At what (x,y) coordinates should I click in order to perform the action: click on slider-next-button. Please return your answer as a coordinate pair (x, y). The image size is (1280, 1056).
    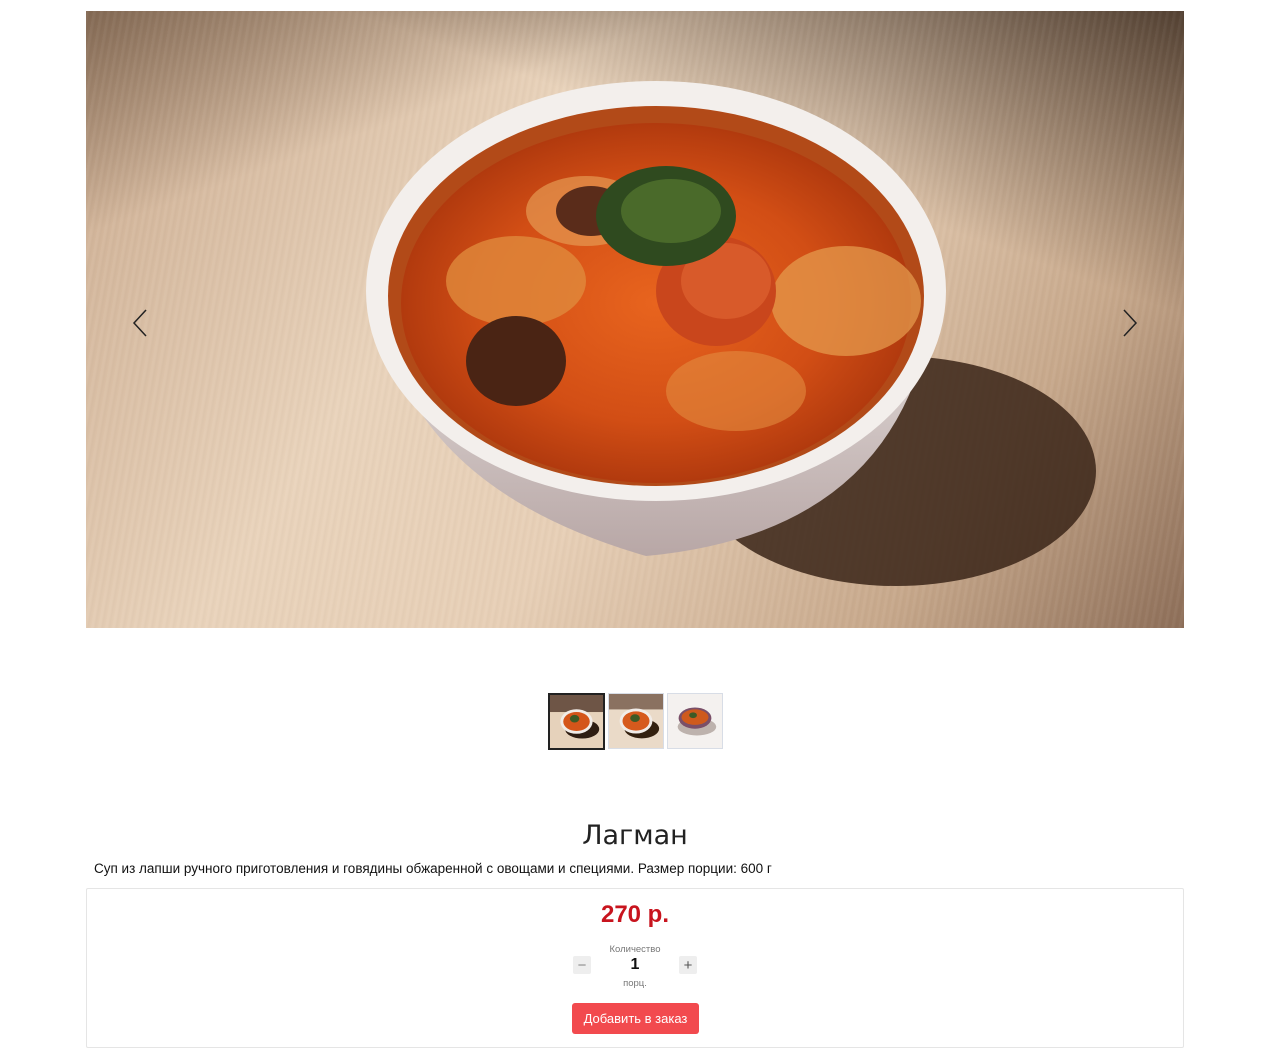
    Looking at the image, I should click on (1129, 323).